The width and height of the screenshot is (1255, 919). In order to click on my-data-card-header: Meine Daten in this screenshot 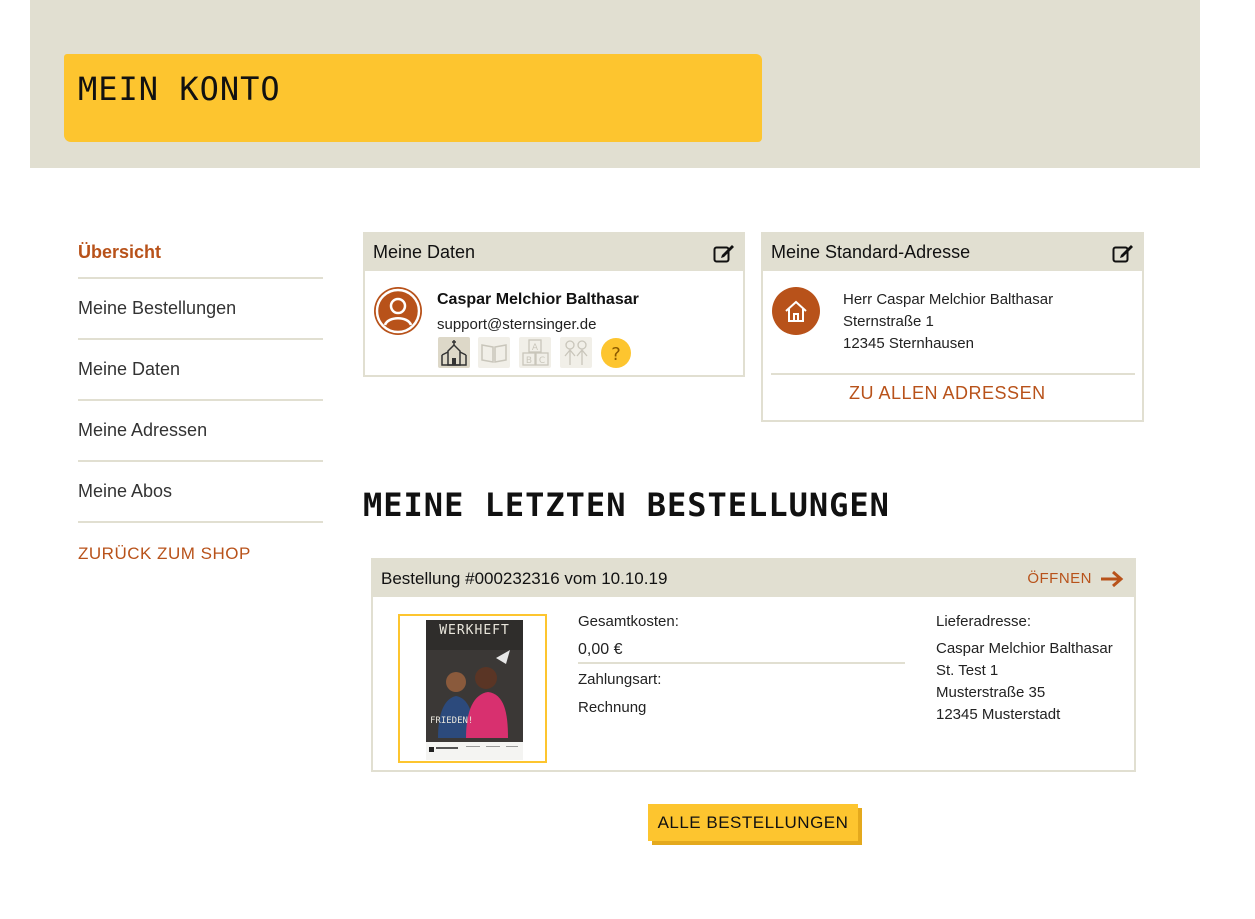, I will do `click(554, 252)`.